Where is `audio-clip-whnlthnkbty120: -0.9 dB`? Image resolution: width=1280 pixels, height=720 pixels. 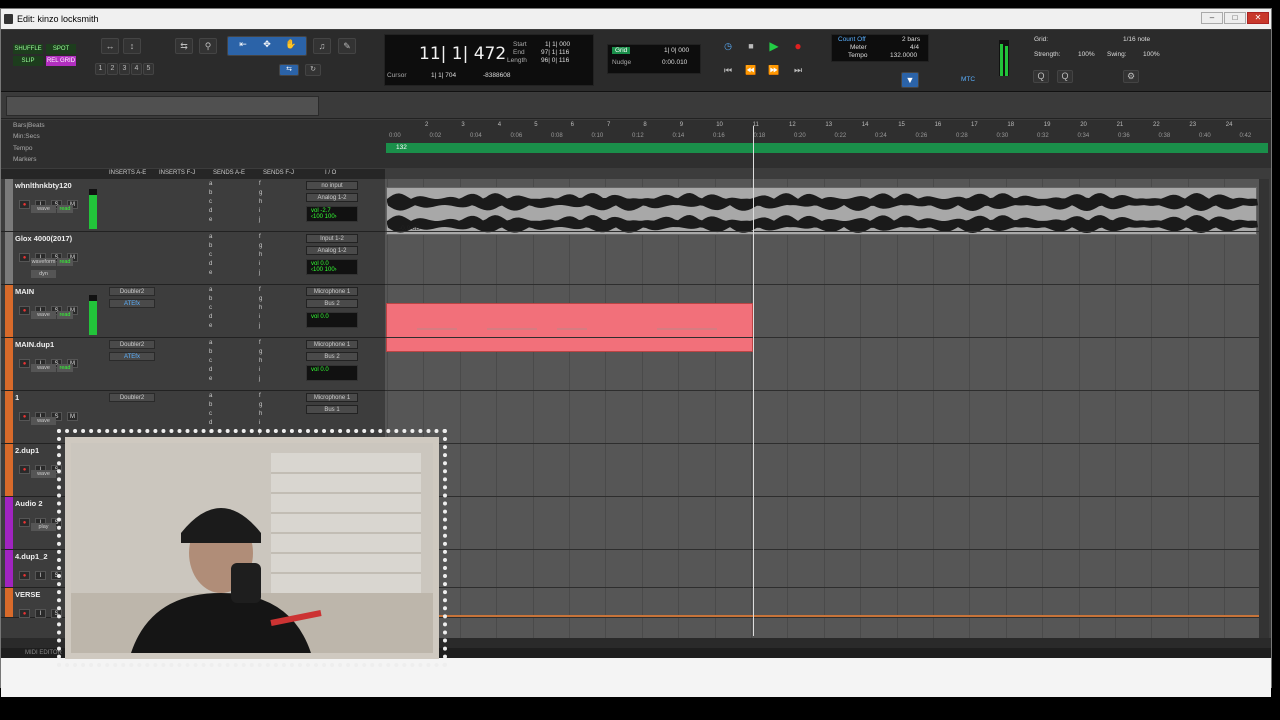
audio-clip-whnlthnkbty120: -0.9 dB is located at coordinates (822, 211).